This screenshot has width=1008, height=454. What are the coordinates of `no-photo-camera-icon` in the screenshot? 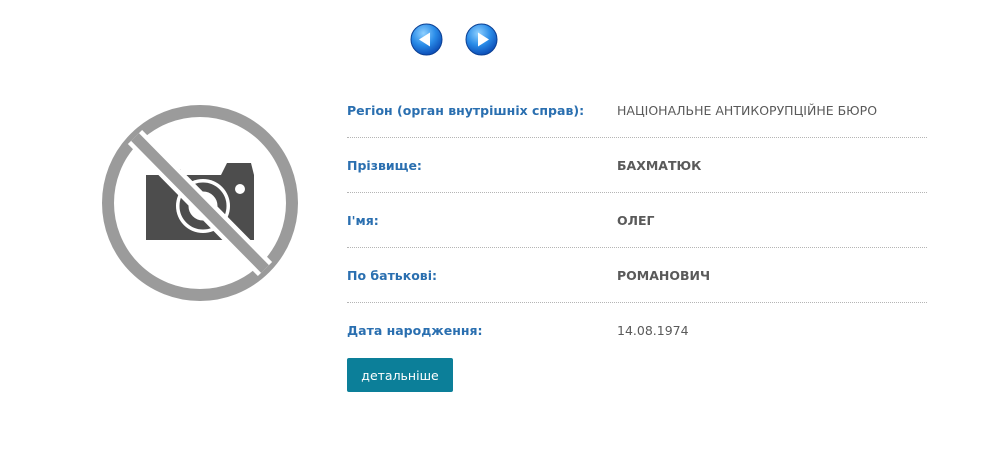 It's located at (200, 203).